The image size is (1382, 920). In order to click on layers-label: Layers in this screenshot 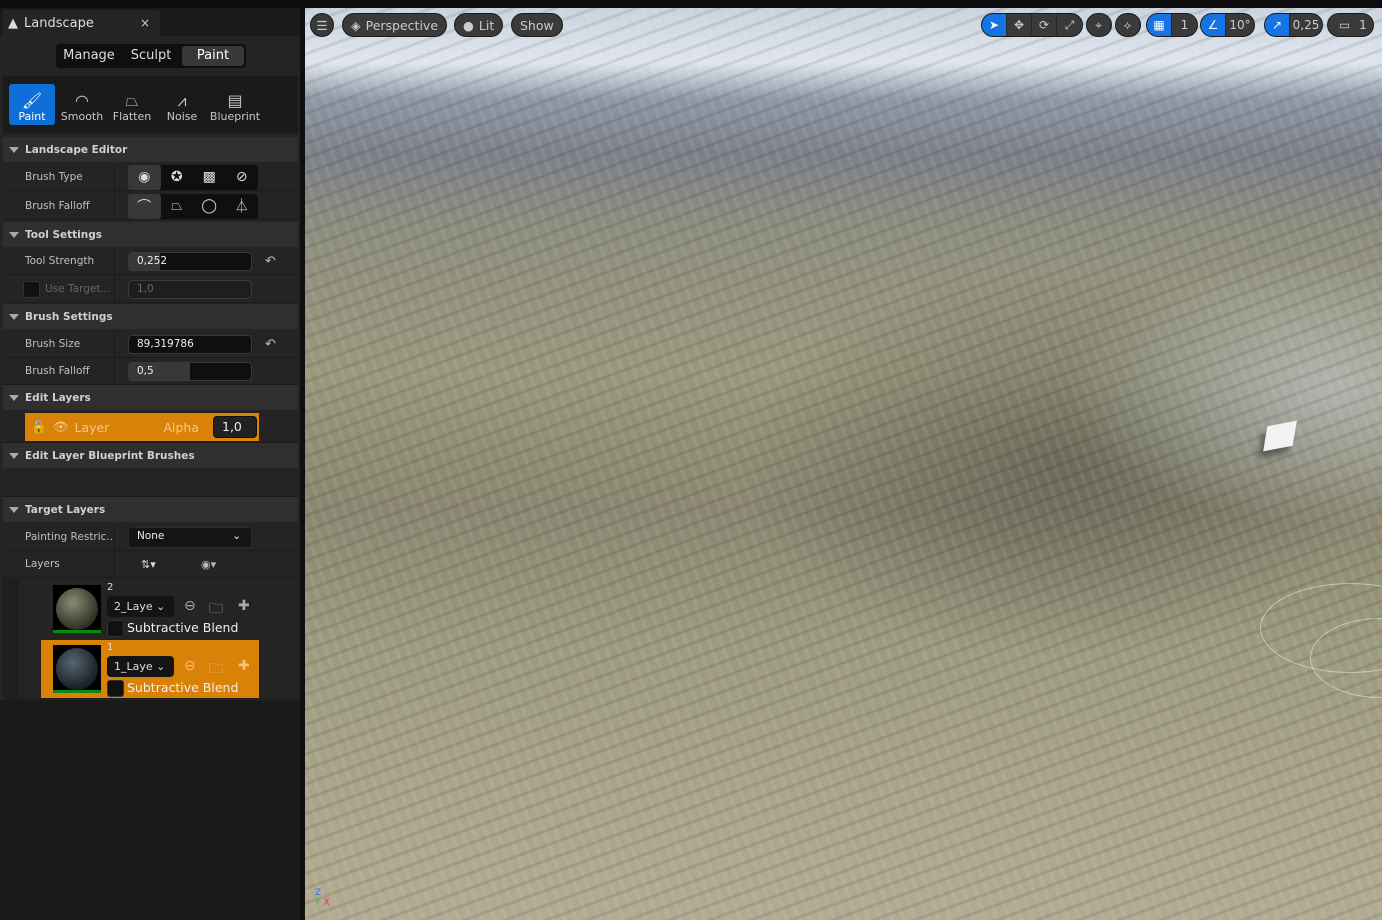, I will do `click(59, 564)`.